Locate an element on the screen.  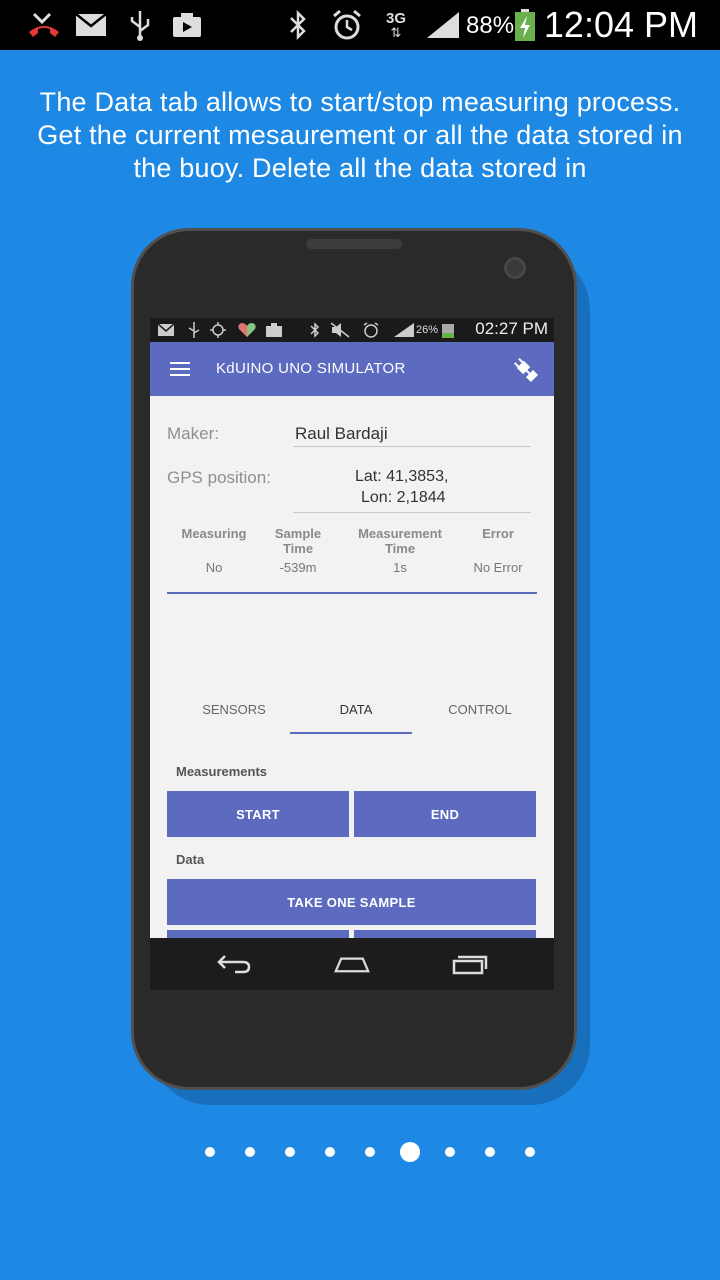
start-button: START is located at coordinates (258, 814).